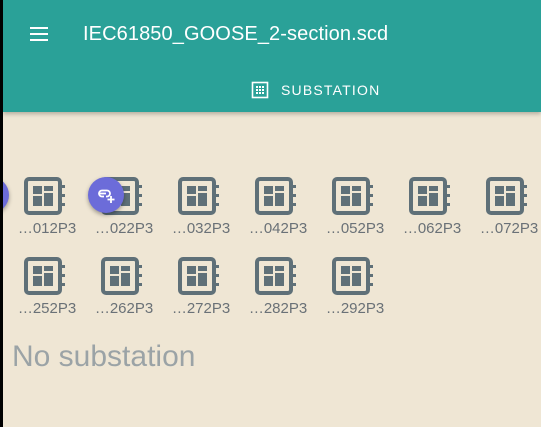 Image resolution: width=541 pixels, height=427 pixels. Describe the element at coordinates (355, 308) in the screenshot. I see `ied-label: …292P3` at that location.